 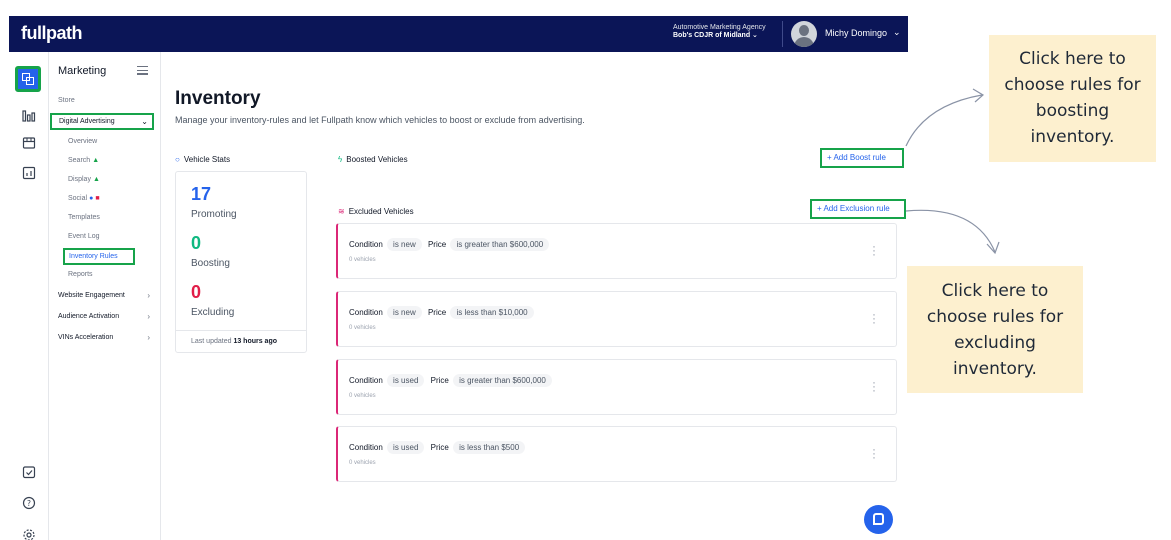 I want to click on callout-line: excluding, so click(x=995, y=343).